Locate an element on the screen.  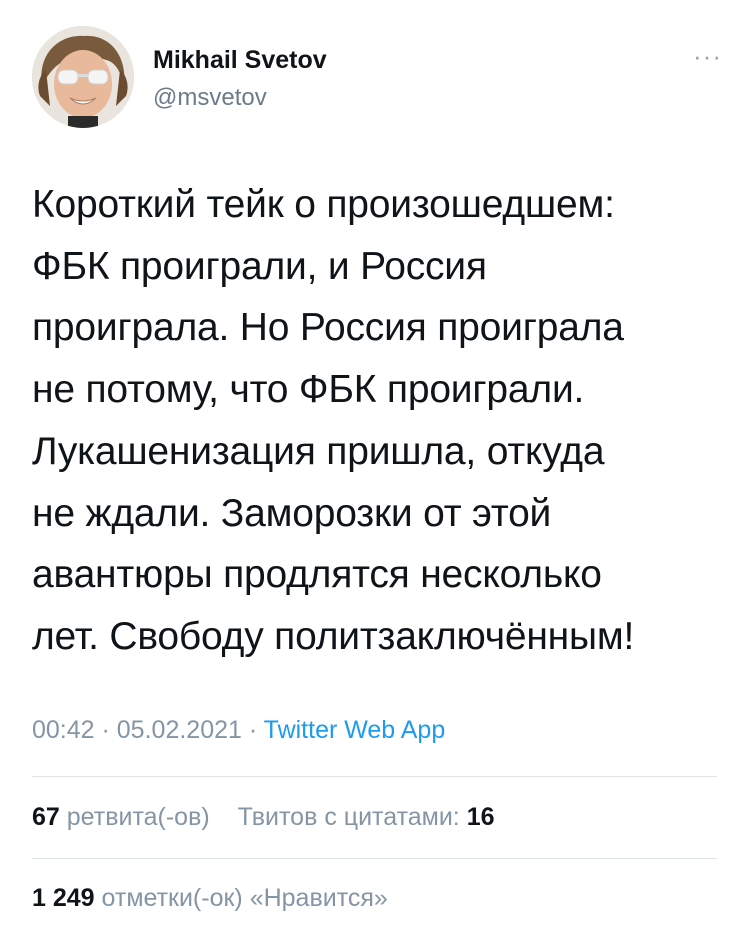
tweet-meta: 00:42 · 05.02.2021 · Twitter Web App is located at coordinates (238, 730).